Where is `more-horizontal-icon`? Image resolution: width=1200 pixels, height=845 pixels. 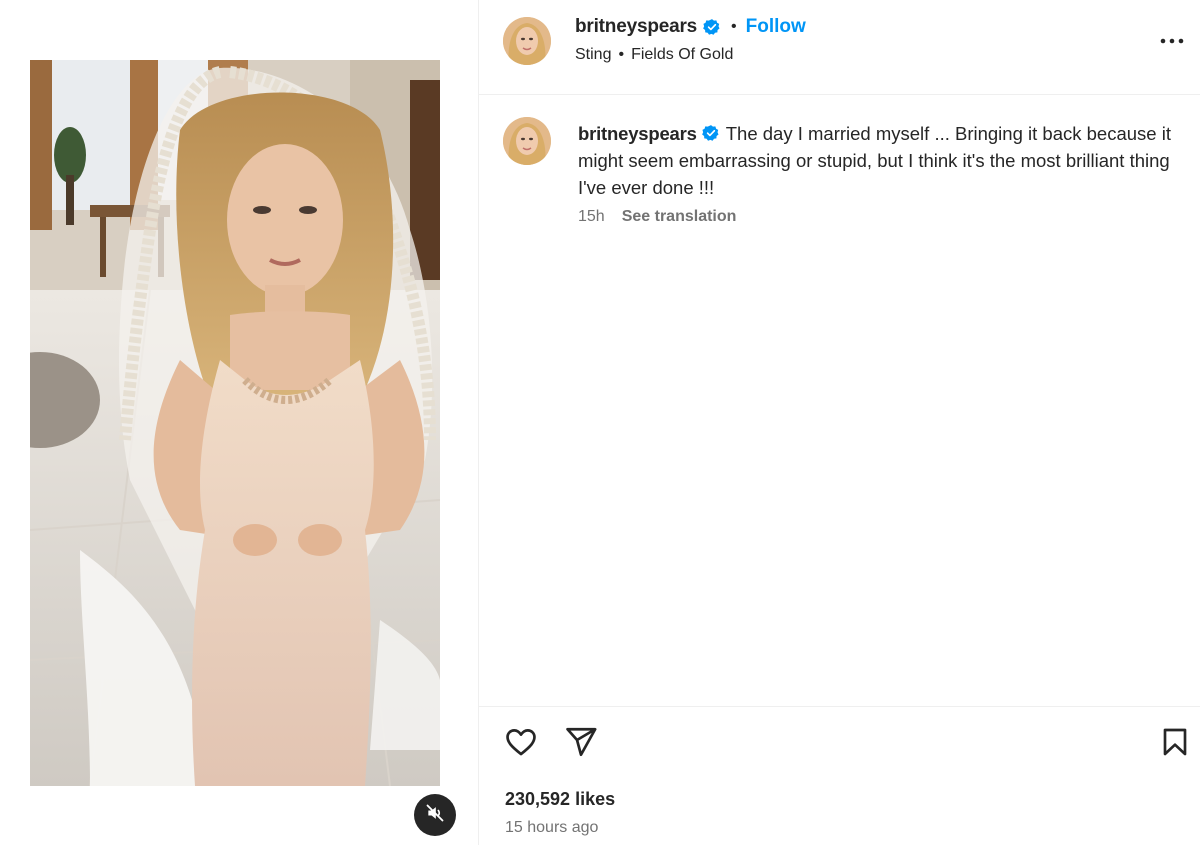
more-horizontal-icon is located at coordinates (1172, 40).